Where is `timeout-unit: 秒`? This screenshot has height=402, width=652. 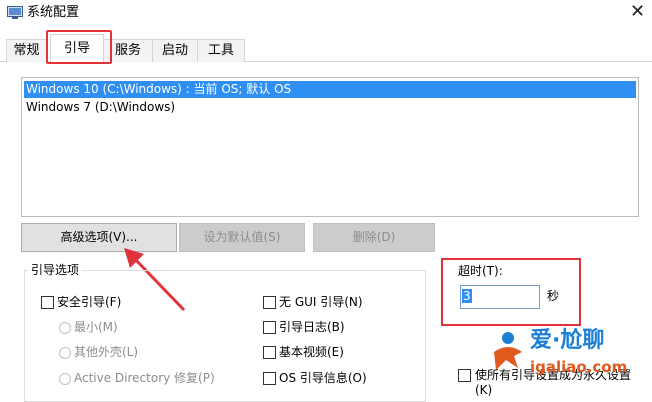
timeout-unit: 秒 is located at coordinates (553, 296).